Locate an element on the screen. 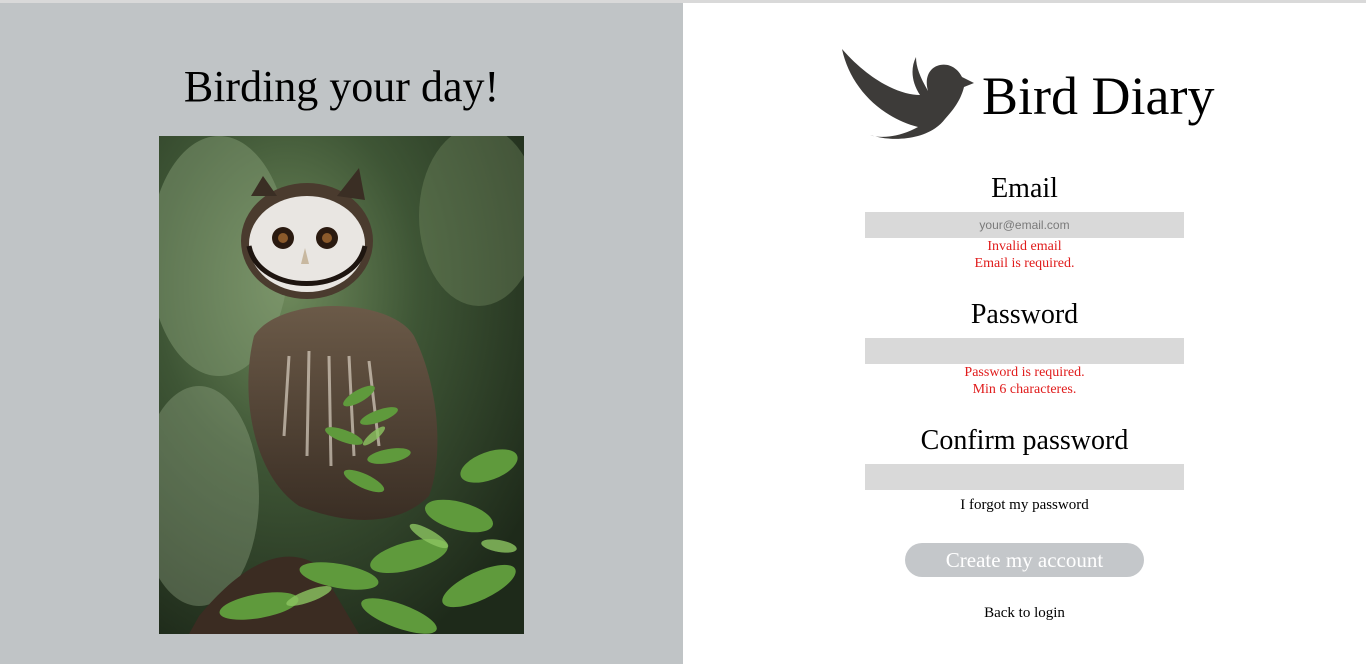  confirm-password-label: Confirm password is located at coordinates (1024, 440).